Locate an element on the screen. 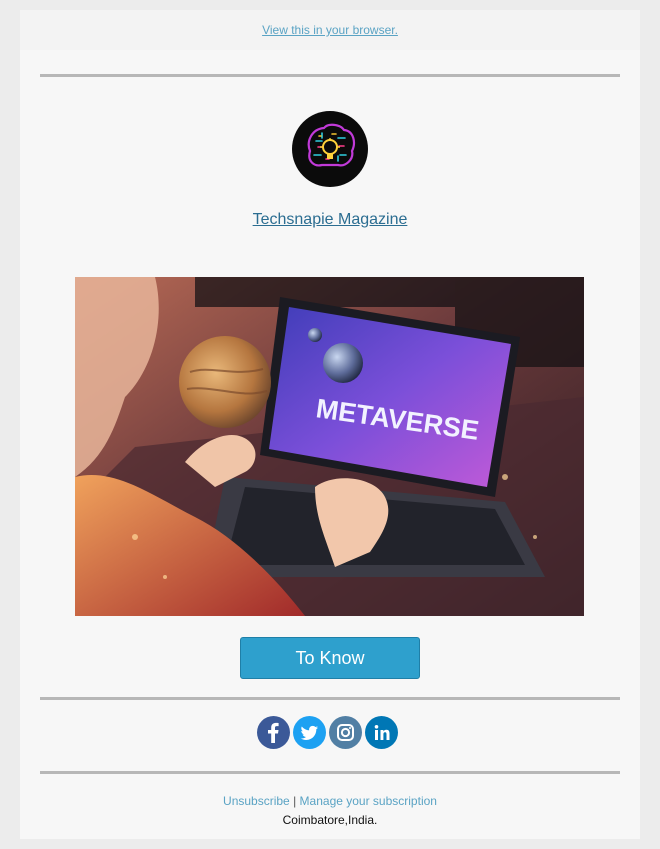 The width and height of the screenshot is (660, 849). linkedin-icon is located at coordinates (381, 732).